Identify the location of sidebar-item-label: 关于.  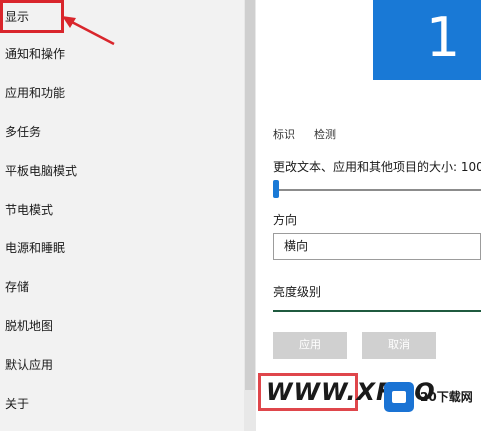
(17, 404).